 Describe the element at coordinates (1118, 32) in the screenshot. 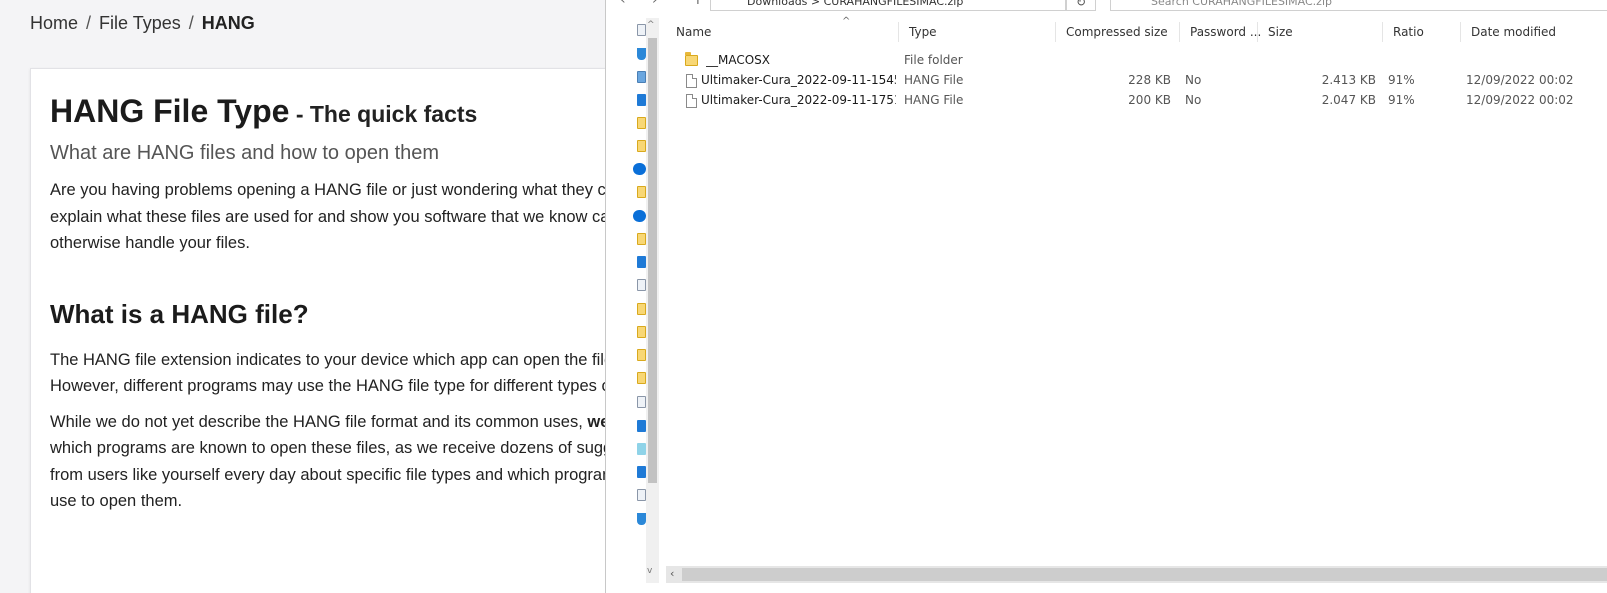

I see `column-header-compressed-size: Compressed size` at that location.